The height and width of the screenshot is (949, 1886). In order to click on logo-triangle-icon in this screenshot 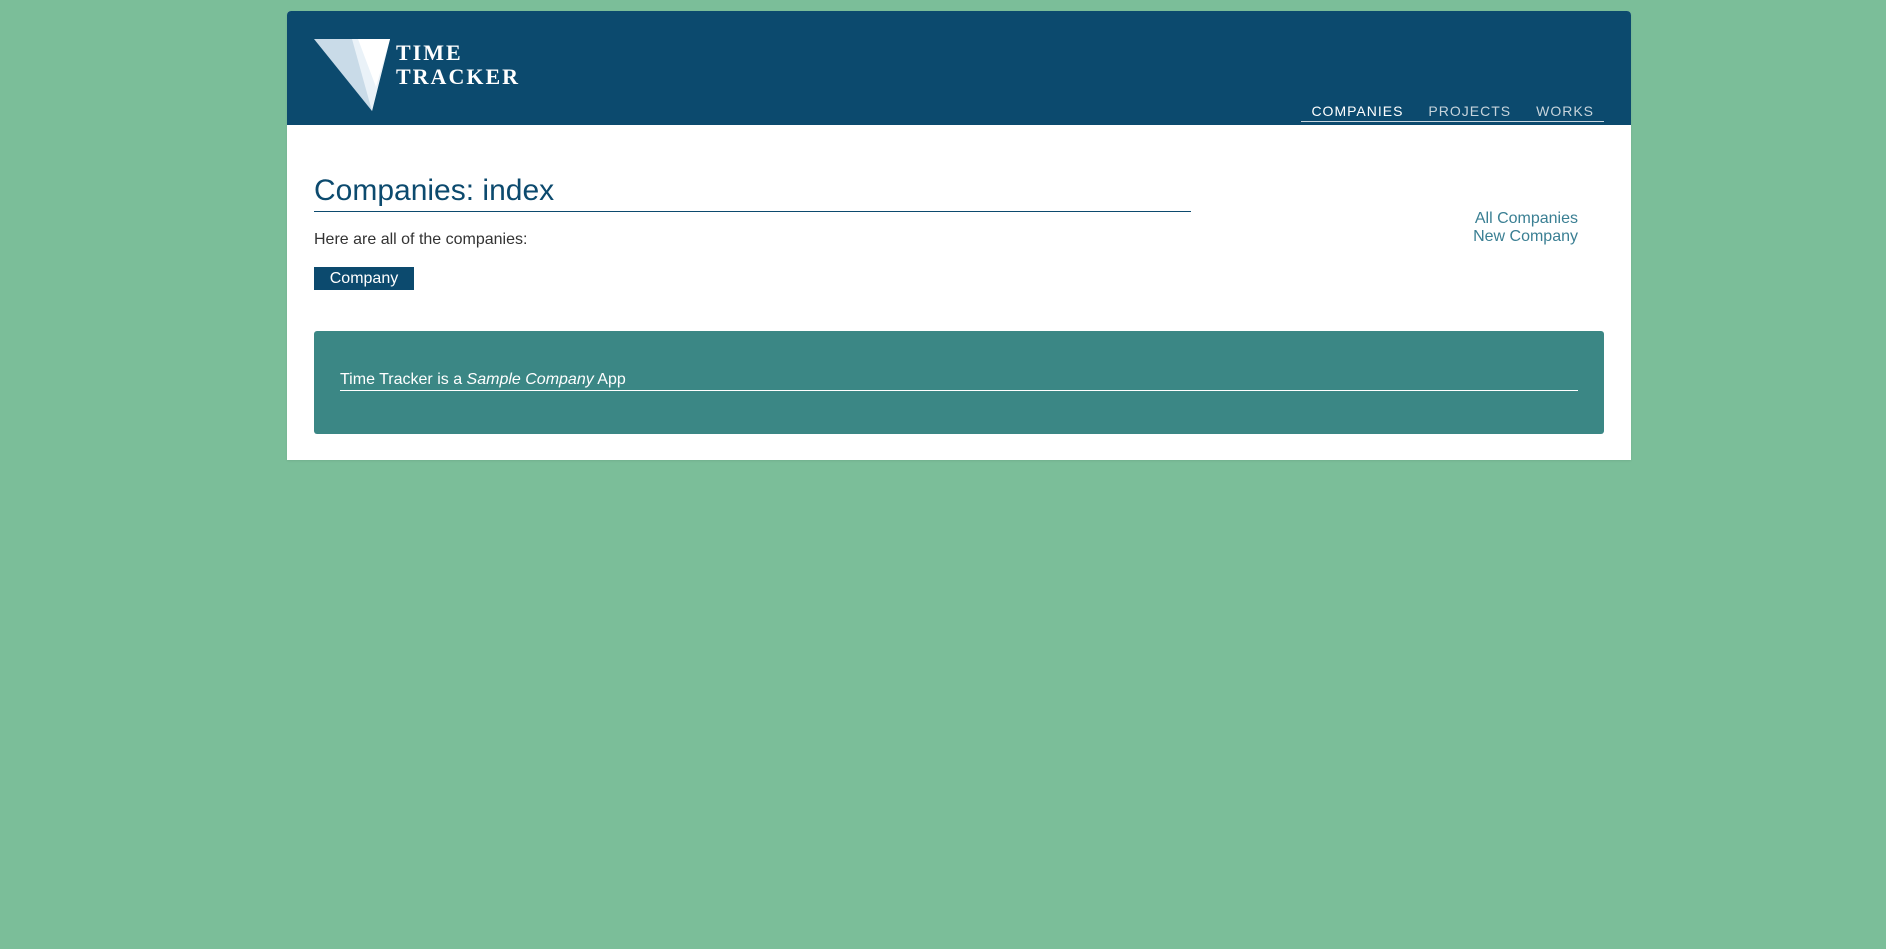, I will do `click(352, 75)`.